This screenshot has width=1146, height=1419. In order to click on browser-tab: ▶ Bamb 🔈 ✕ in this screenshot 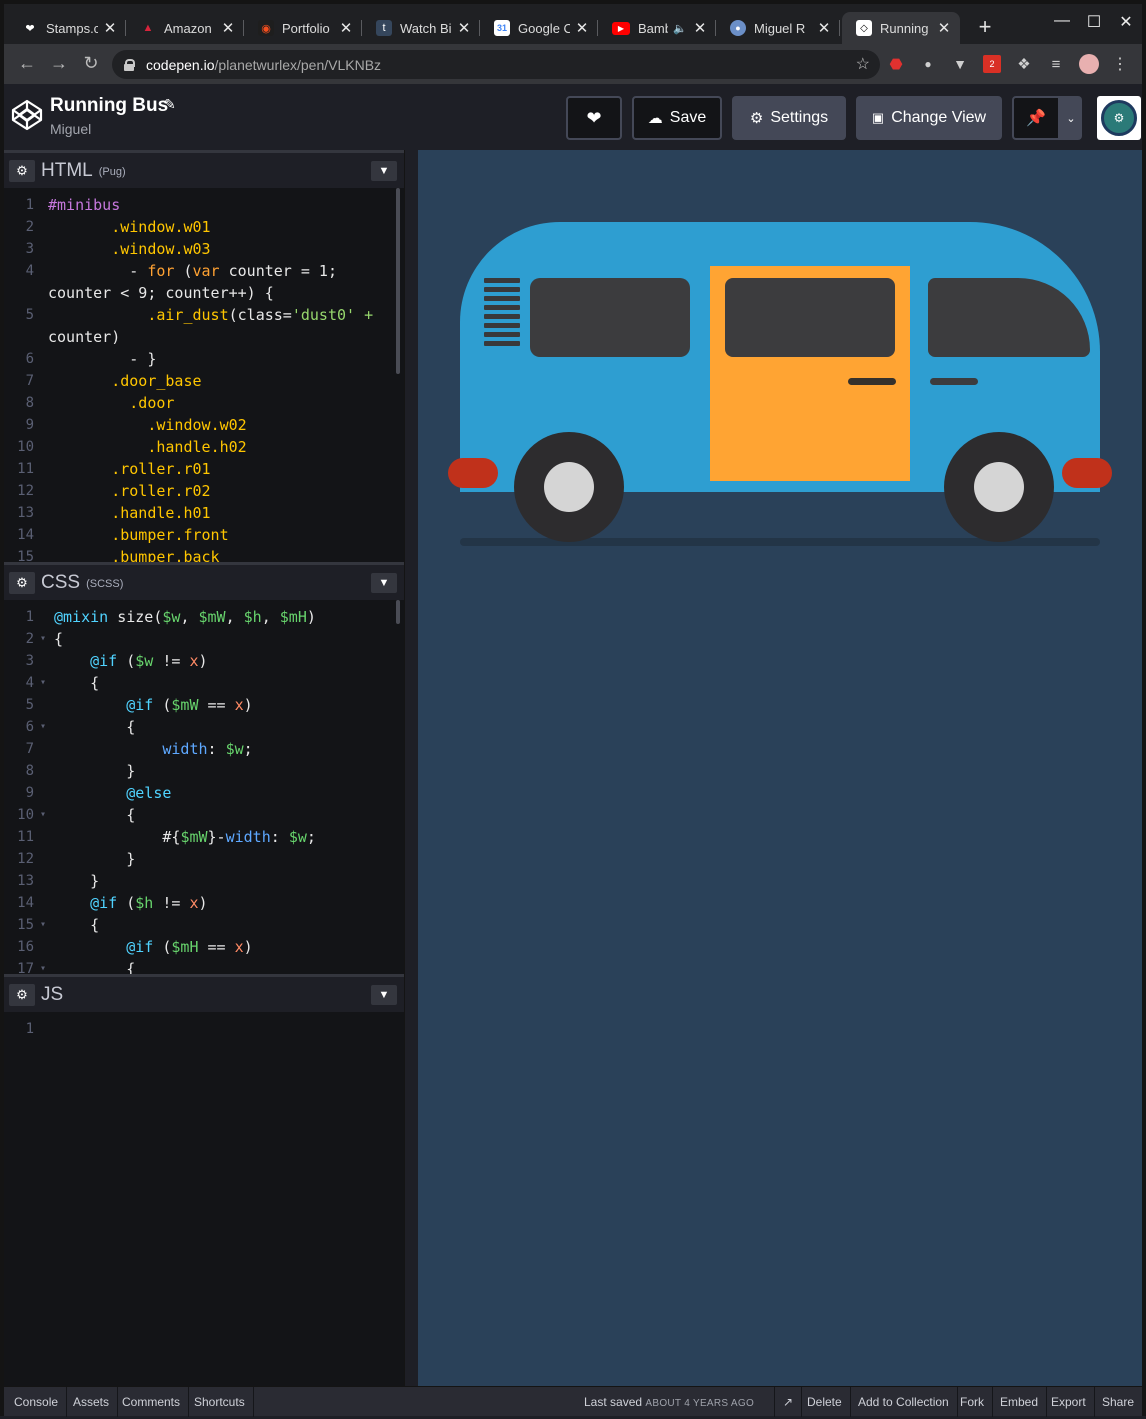, I will do `click(657, 28)`.